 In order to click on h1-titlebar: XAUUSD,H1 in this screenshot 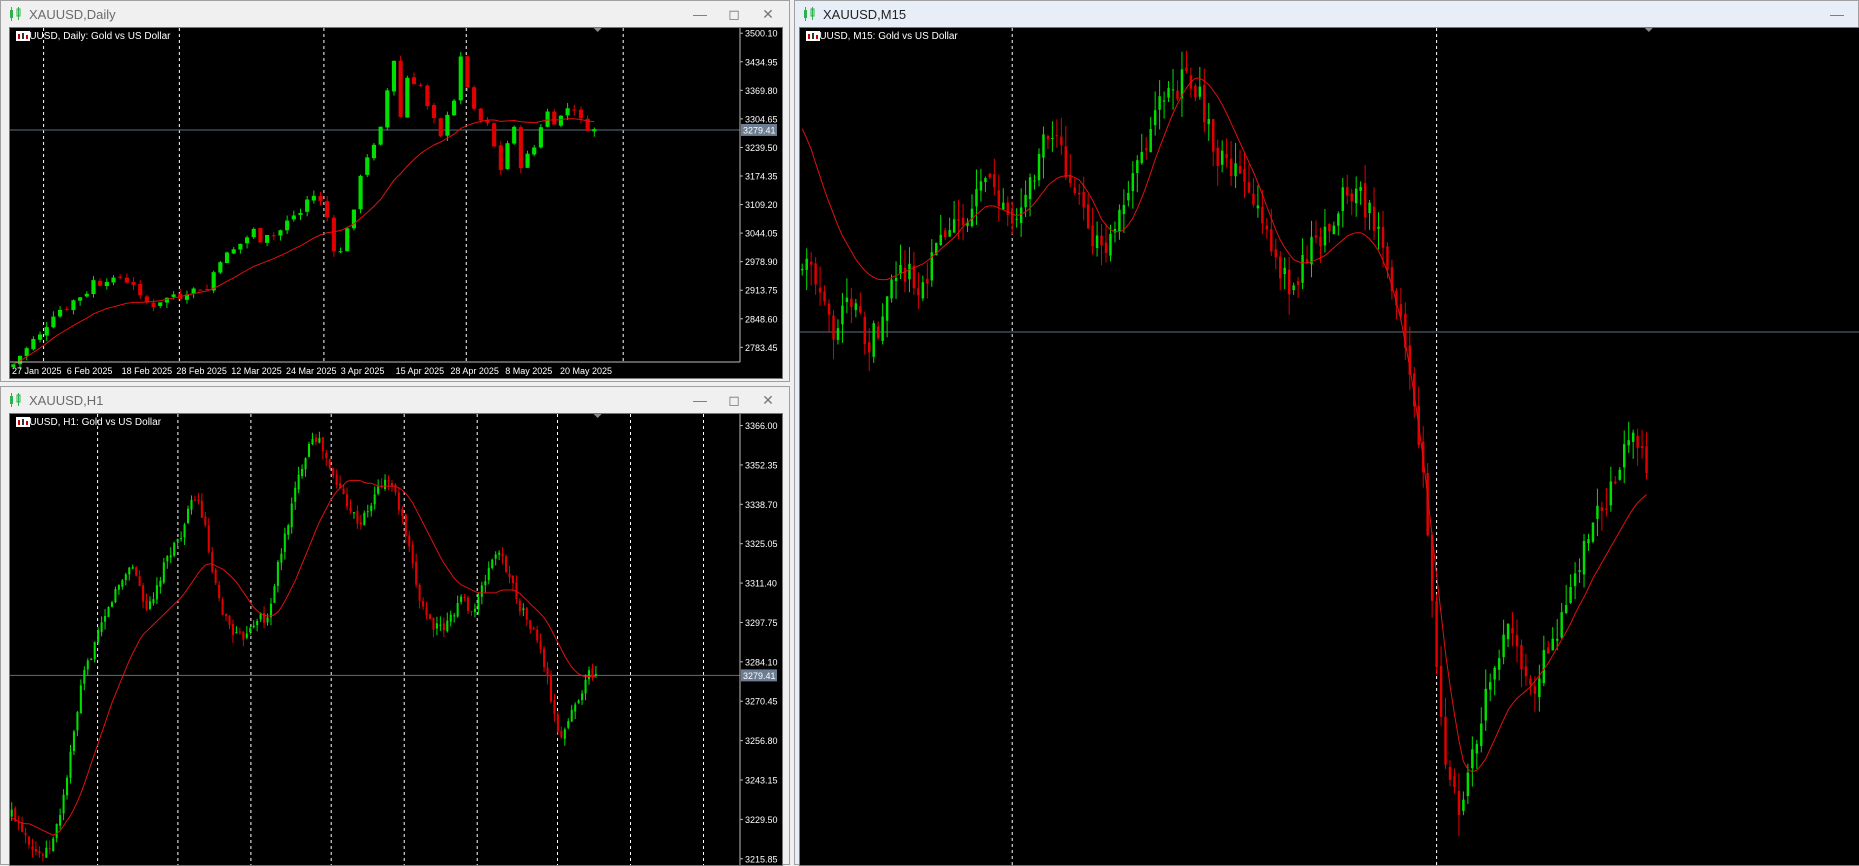, I will do `click(395, 400)`.